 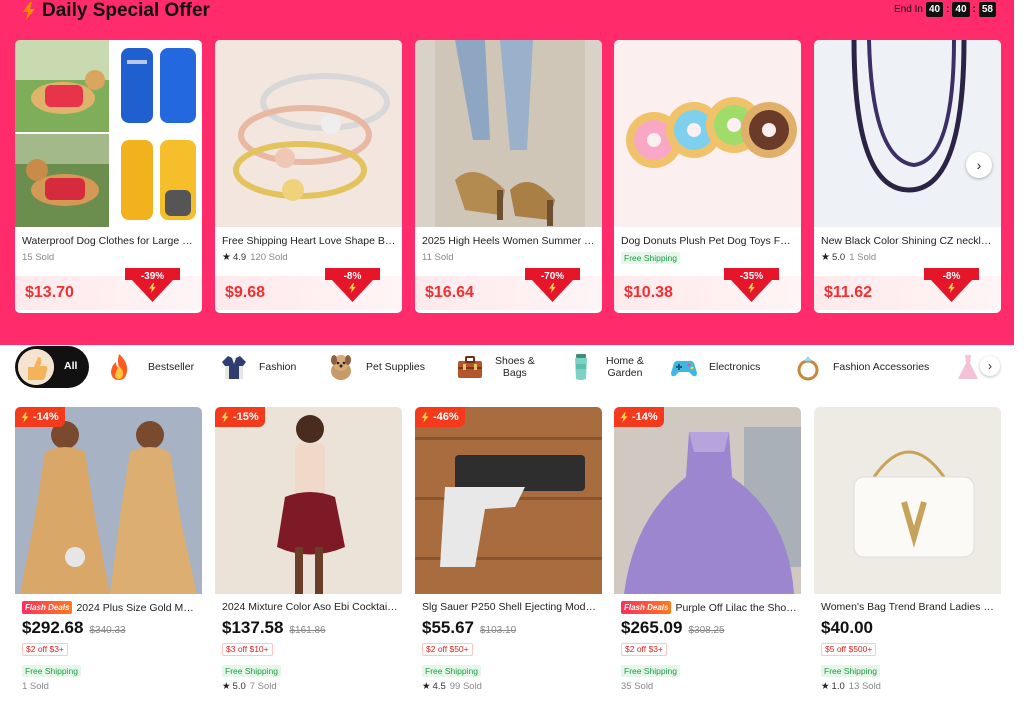 I want to click on deal-name: Free Shipping Heart Love Shape Bangle, so click(x=309, y=241).